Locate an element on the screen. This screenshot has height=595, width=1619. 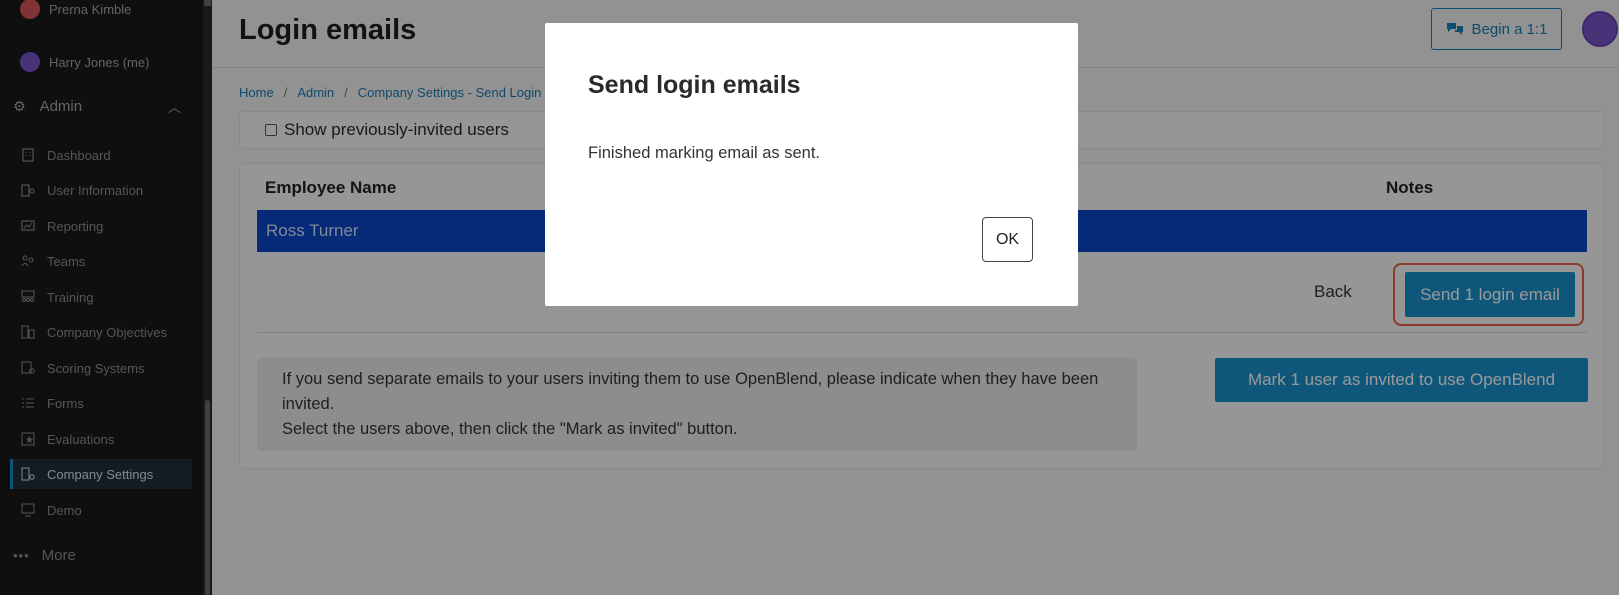
dialog-title: Send login emails is located at coordinates (694, 85).